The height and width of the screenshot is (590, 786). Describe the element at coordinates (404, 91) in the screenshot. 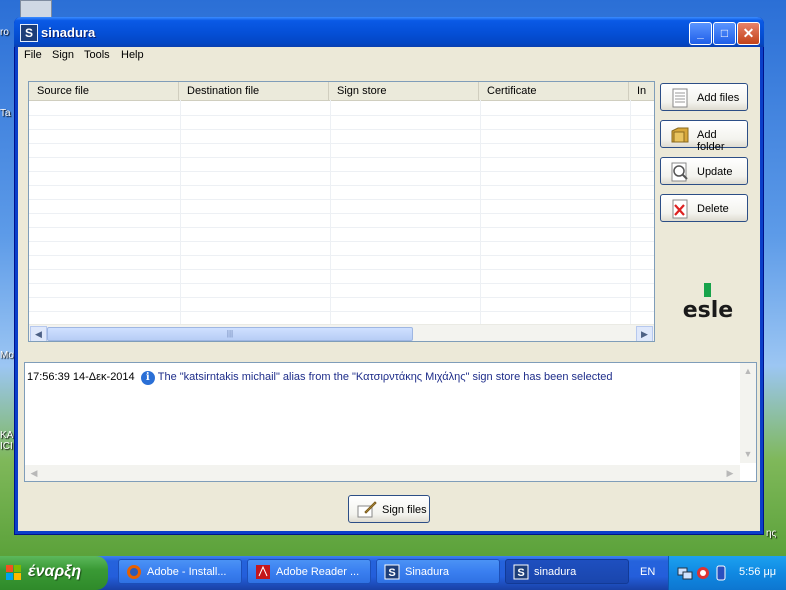

I see `column-sign-store: Sign store` at that location.